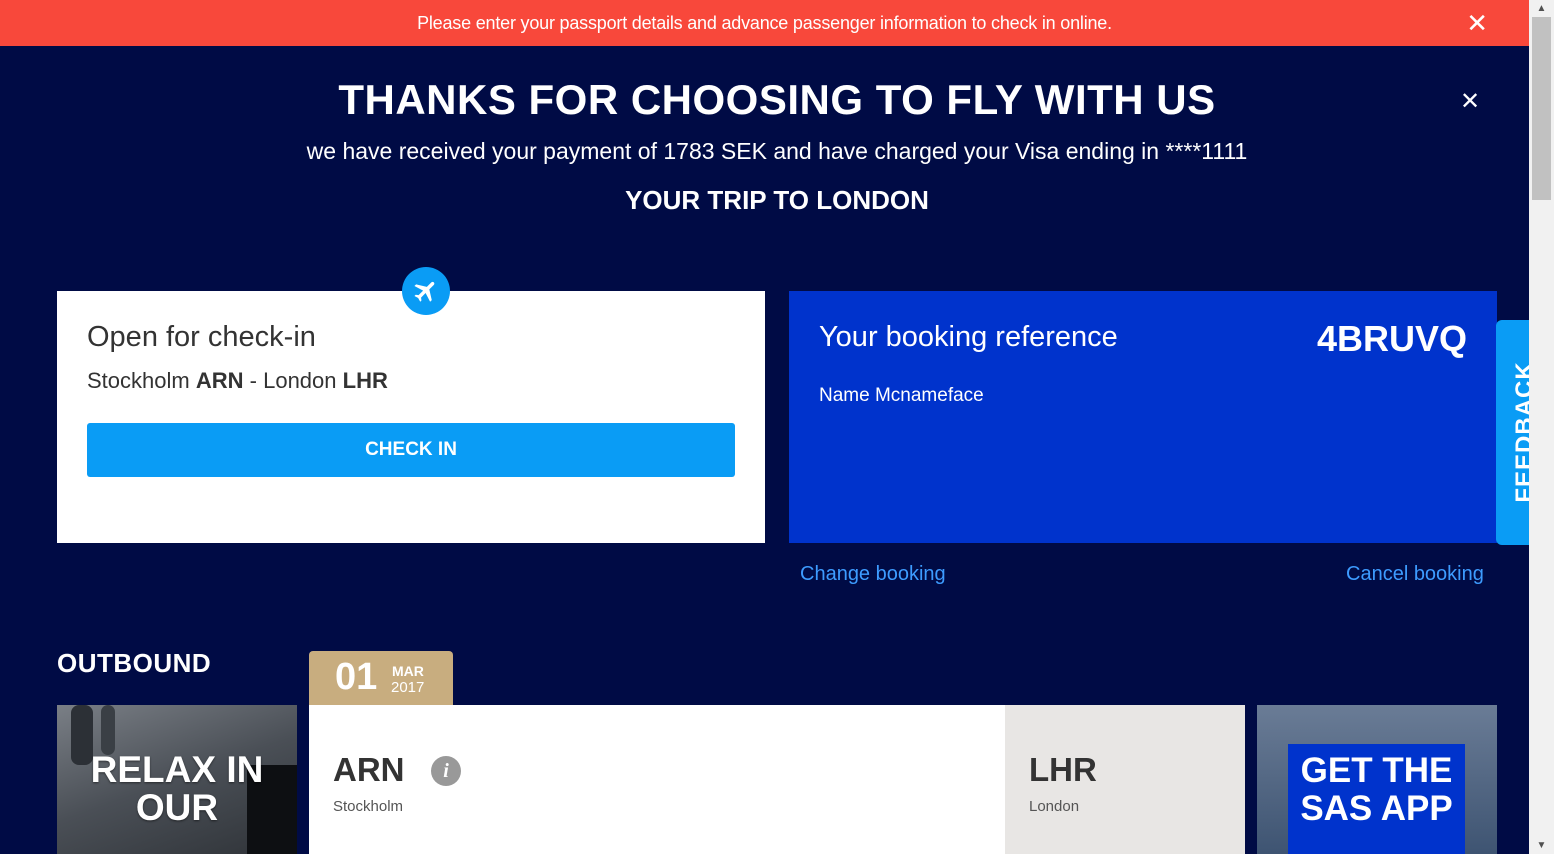 The image size is (1554, 854). Describe the element at coordinates (368, 806) in the screenshot. I see `origin-city: Stockholm` at that location.